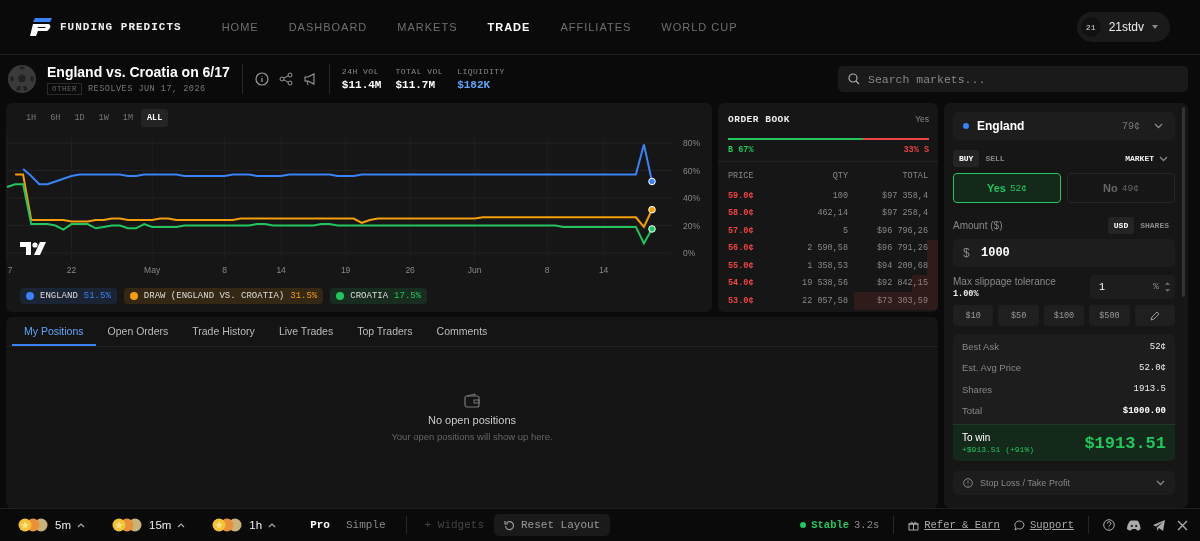  Describe the element at coordinates (741, 248) in the screenshot. I see `price-cell-text: 56.0¢` at that location.